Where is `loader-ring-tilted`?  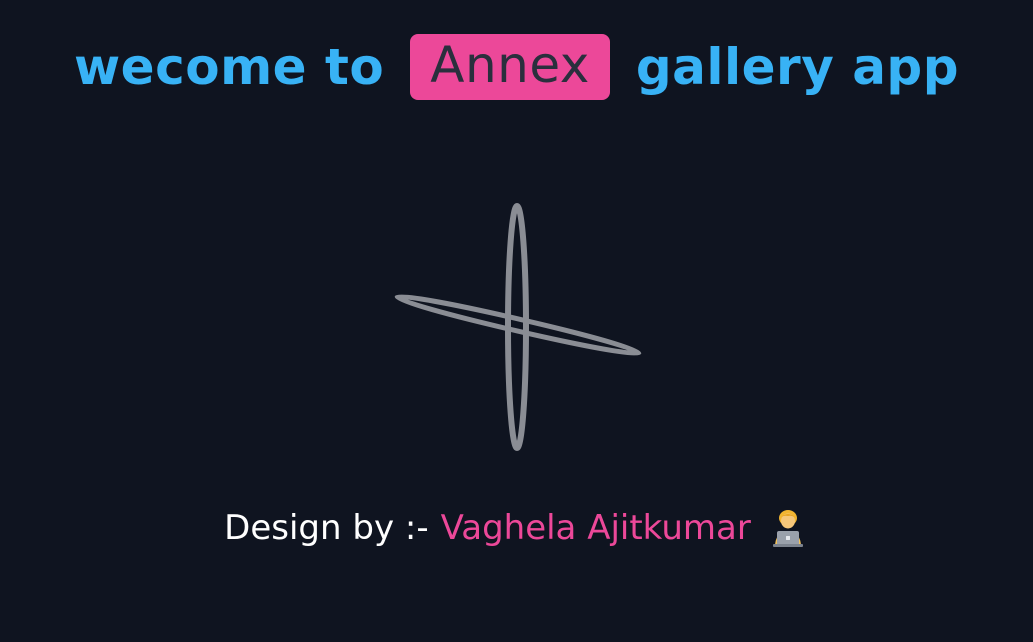
loader-ring-tilted is located at coordinates (518, 325).